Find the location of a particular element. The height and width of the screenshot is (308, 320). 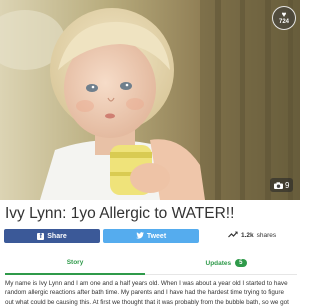

tab-updates-label: Updates is located at coordinates (218, 263).